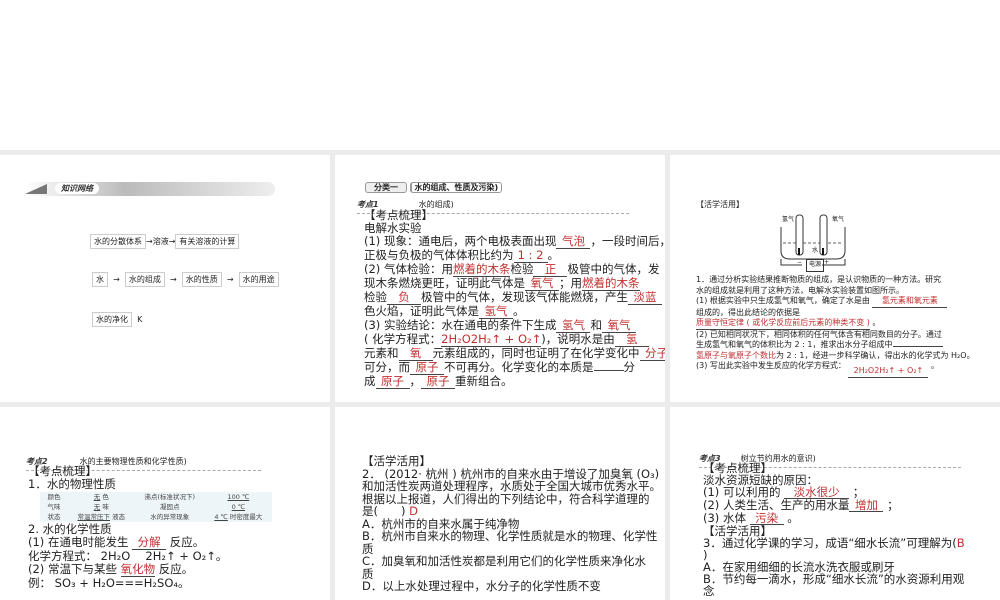 Image resolution: width=1000 pixels, height=600 pixels. I want to click on text: 生成氢气和氧气的体积比为 2 : 1，推求出水分子组成中, so click(794, 344).